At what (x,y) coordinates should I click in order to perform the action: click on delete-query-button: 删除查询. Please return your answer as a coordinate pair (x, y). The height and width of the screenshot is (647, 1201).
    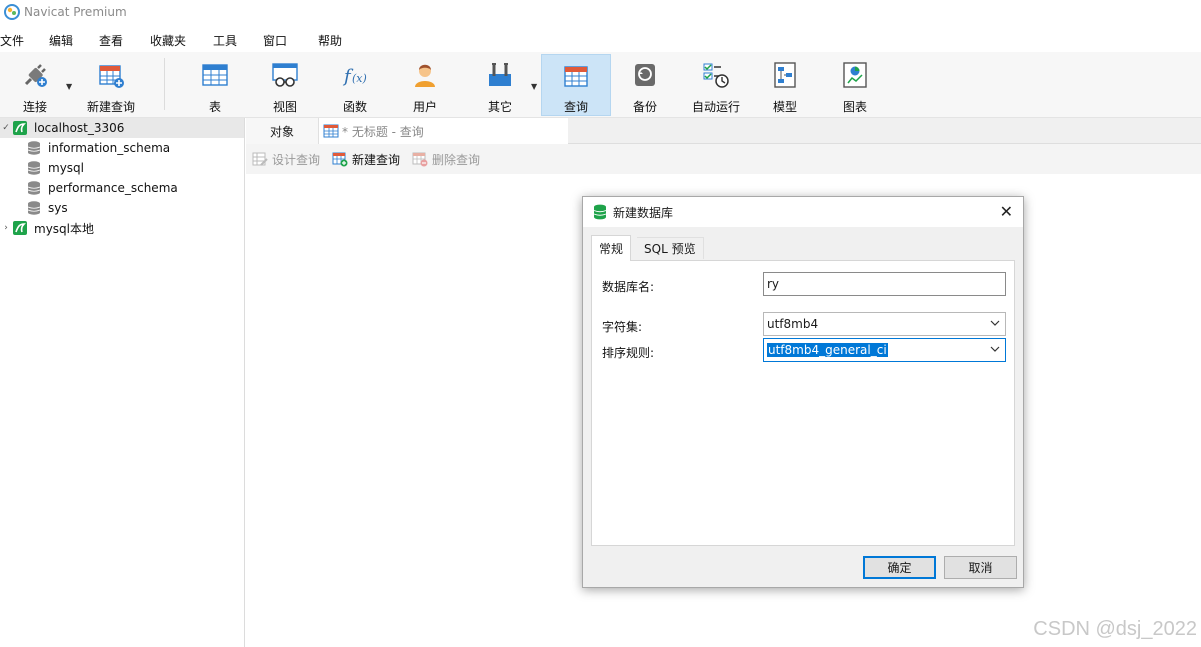
    Looking at the image, I should click on (446, 159).